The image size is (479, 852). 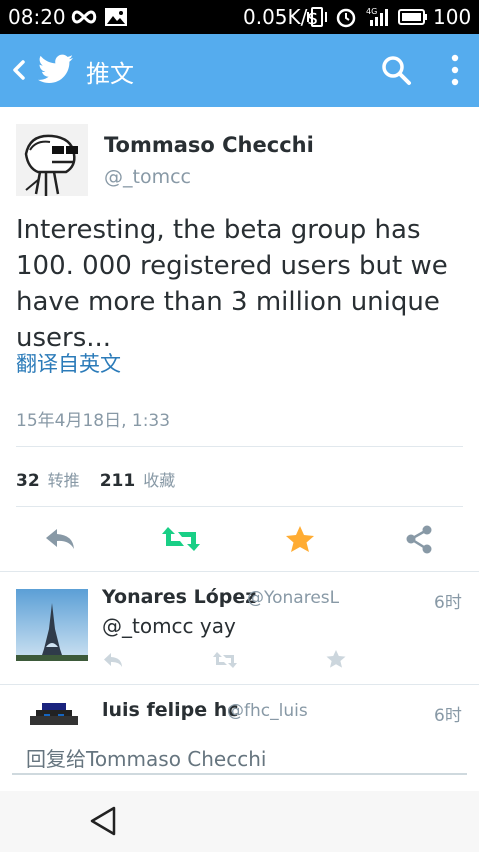 What do you see at coordinates (116, 17) in the screenshot?
I see `image-icon` at bounding box center [116, 17].